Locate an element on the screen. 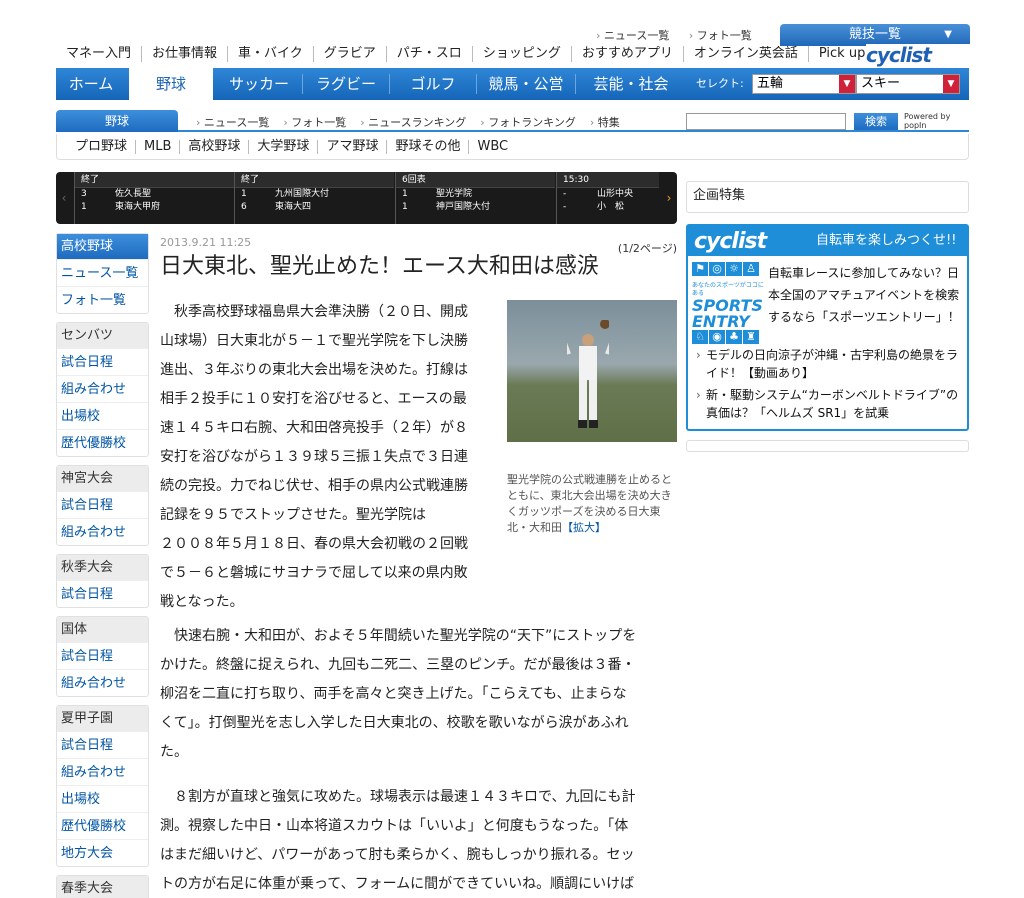  game-score: 3 is located at coordinates (84, 194).